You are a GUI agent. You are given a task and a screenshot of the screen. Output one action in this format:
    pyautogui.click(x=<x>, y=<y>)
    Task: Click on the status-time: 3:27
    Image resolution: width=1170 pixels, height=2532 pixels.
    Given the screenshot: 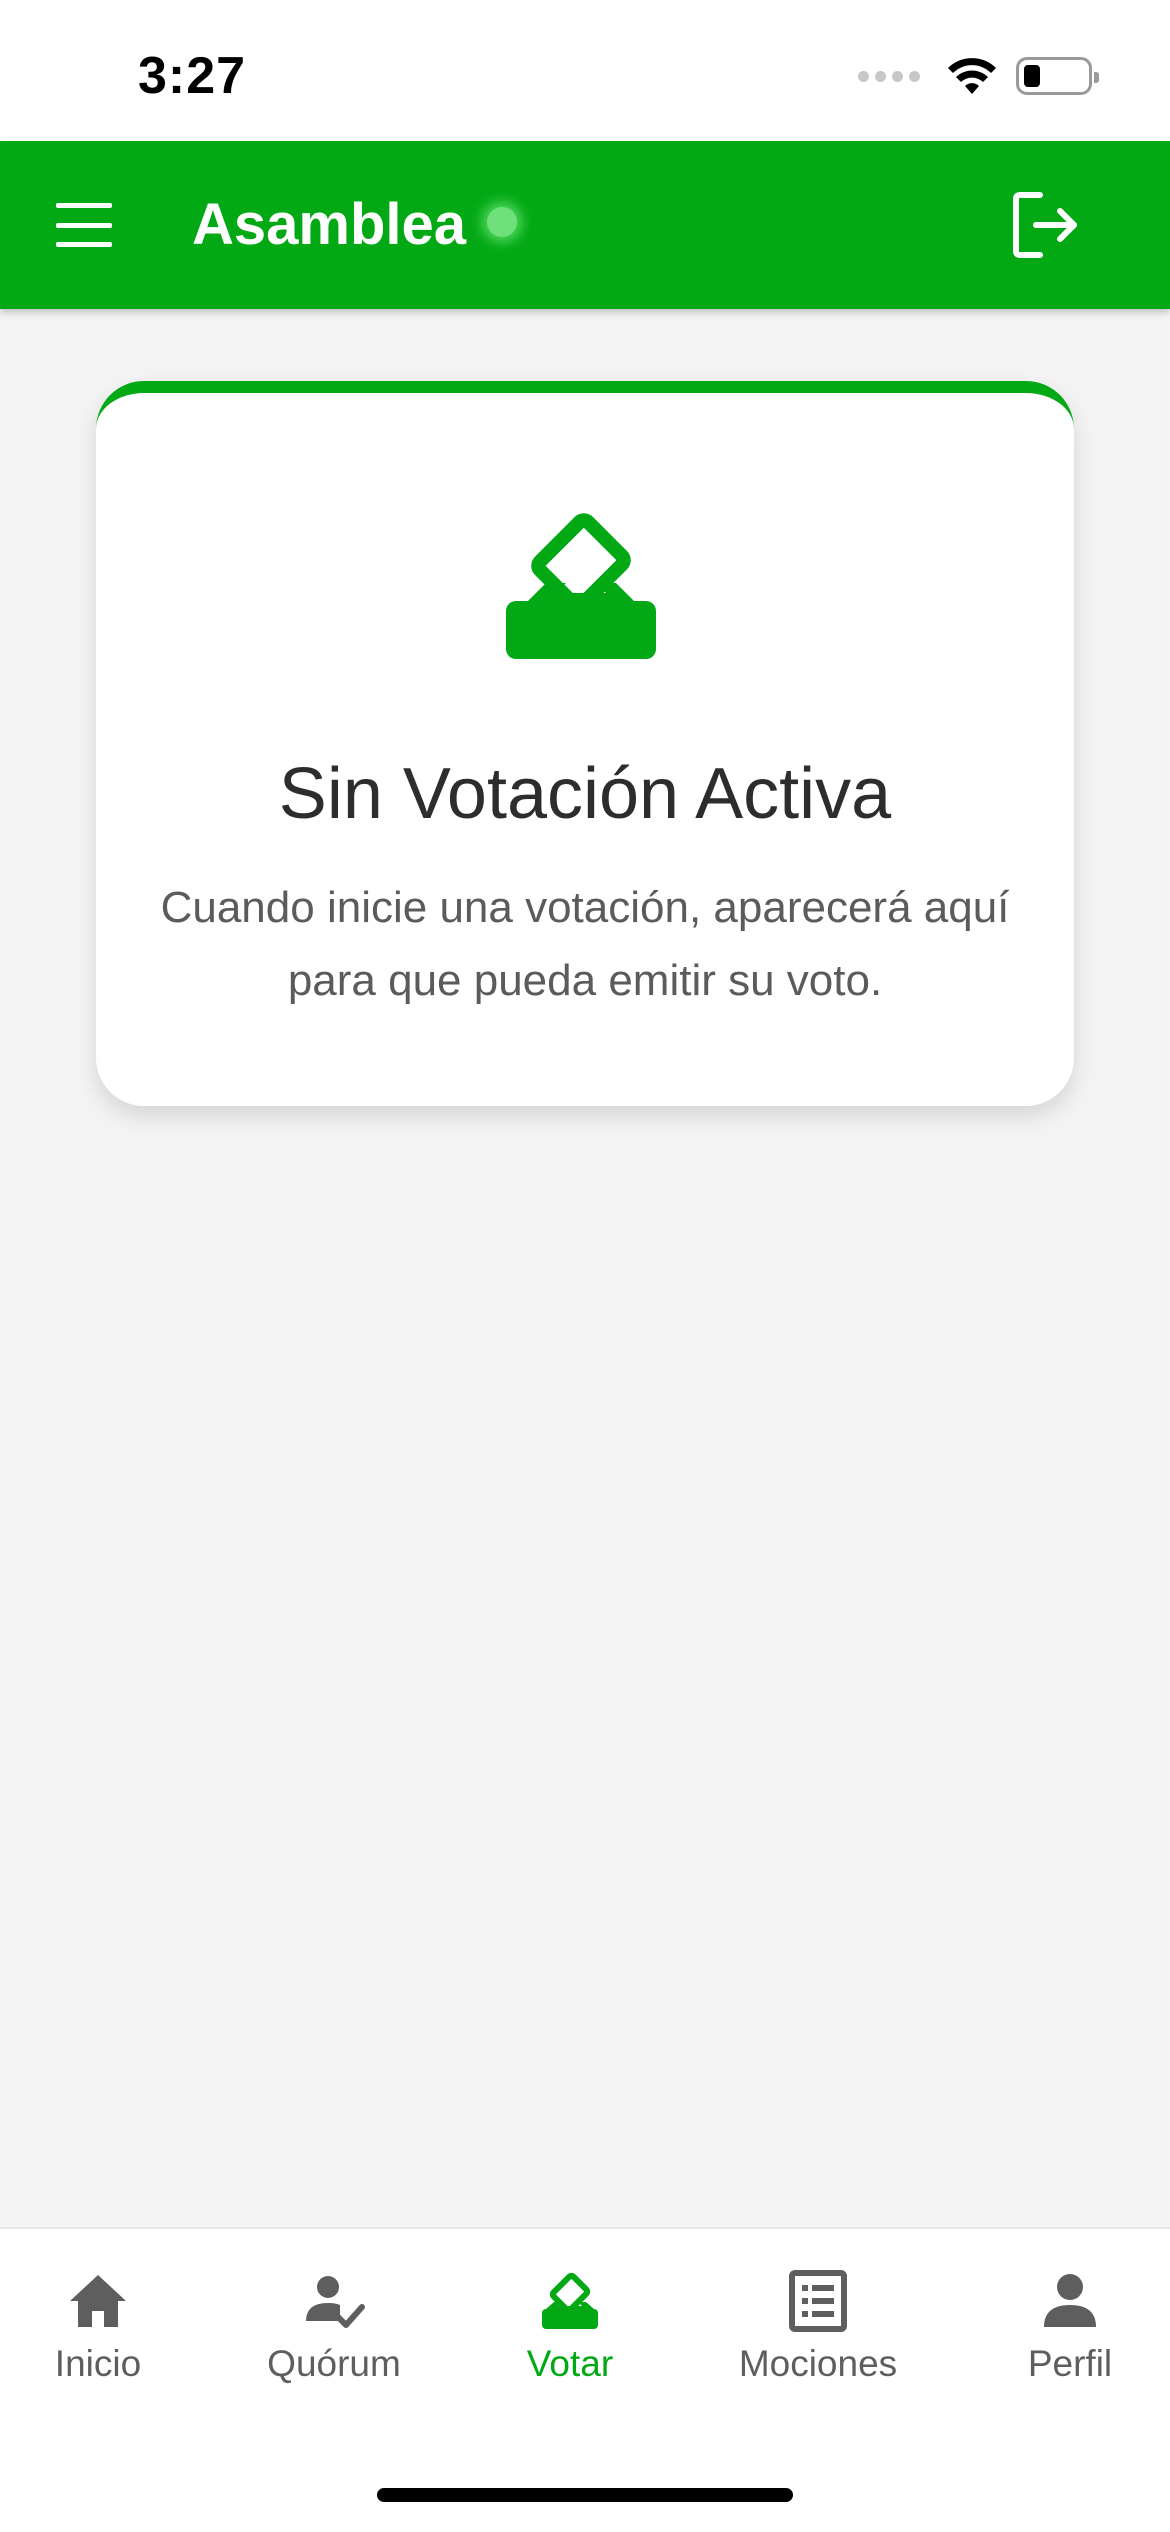 What is the action you would take?
    pyautogui.click(x=192, y=76)
    